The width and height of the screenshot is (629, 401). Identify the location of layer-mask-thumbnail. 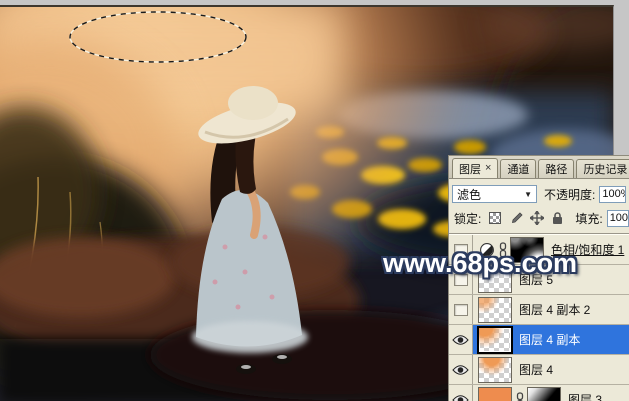
(544, 393).